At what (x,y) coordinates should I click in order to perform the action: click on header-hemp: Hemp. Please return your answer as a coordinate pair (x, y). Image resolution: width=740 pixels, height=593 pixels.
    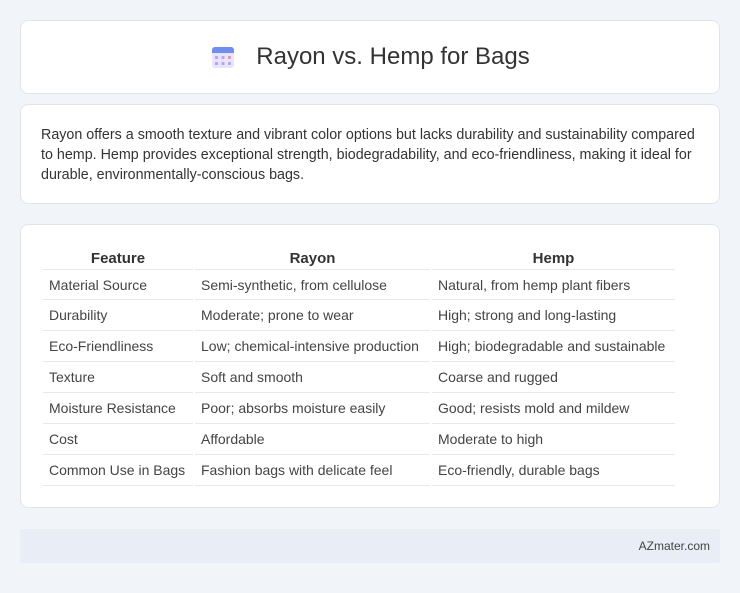
    Looking at the image, I should click on (553, 258).